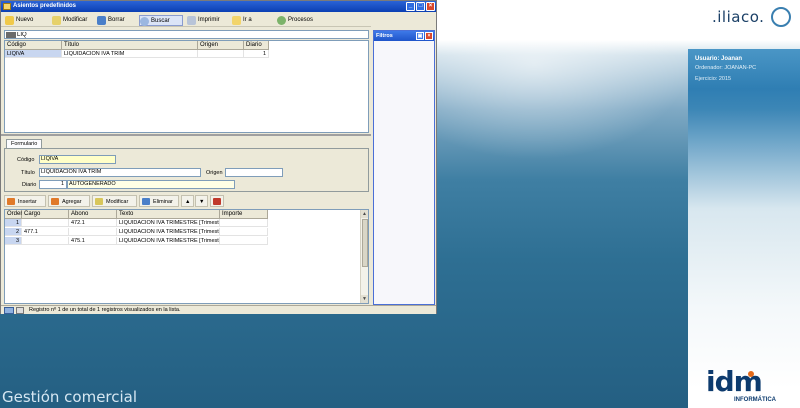  I want to click on scrollbar-thumb, so click(365, 243).